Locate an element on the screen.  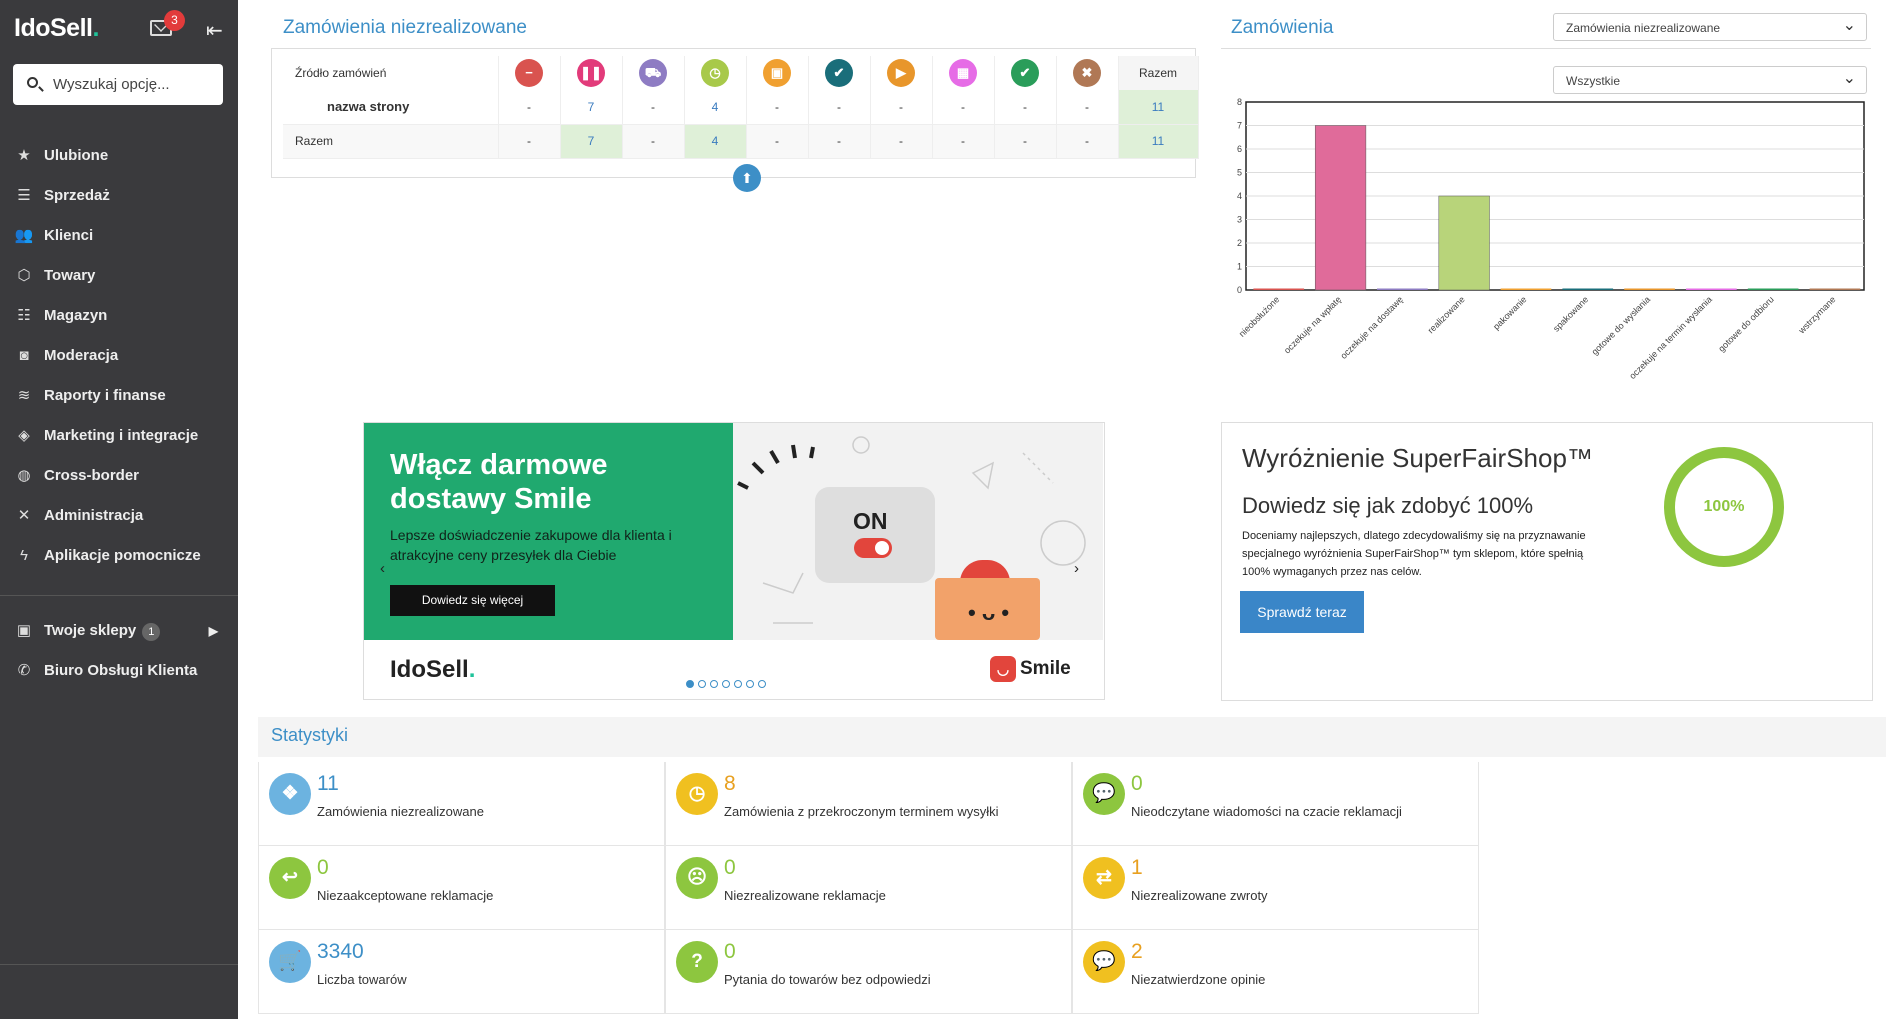
play-icon: ▶ is located at coordinates (901, 73).